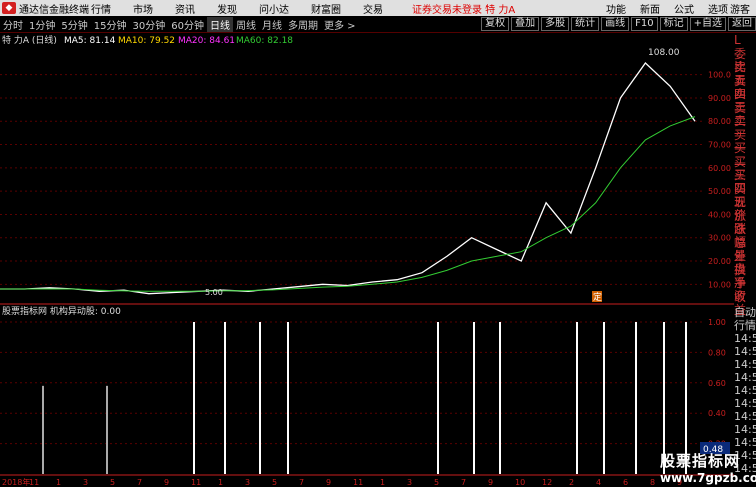  Describe the element at coordinates (719, 214) in the screenshot. I see `price-tick-label: 40.00` at that location.